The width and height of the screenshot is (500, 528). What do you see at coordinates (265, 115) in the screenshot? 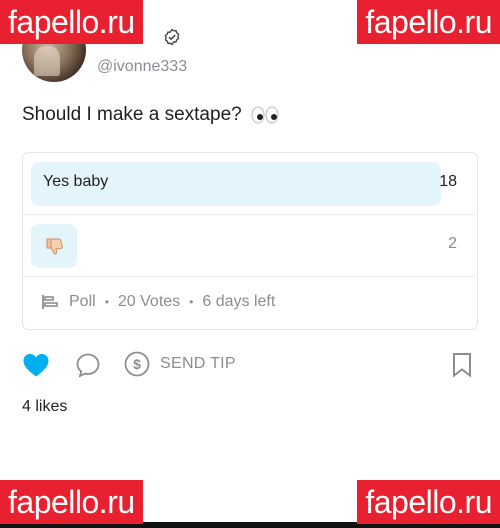
I see `eyes-emoji-icon` at bounding box center [265, 115].